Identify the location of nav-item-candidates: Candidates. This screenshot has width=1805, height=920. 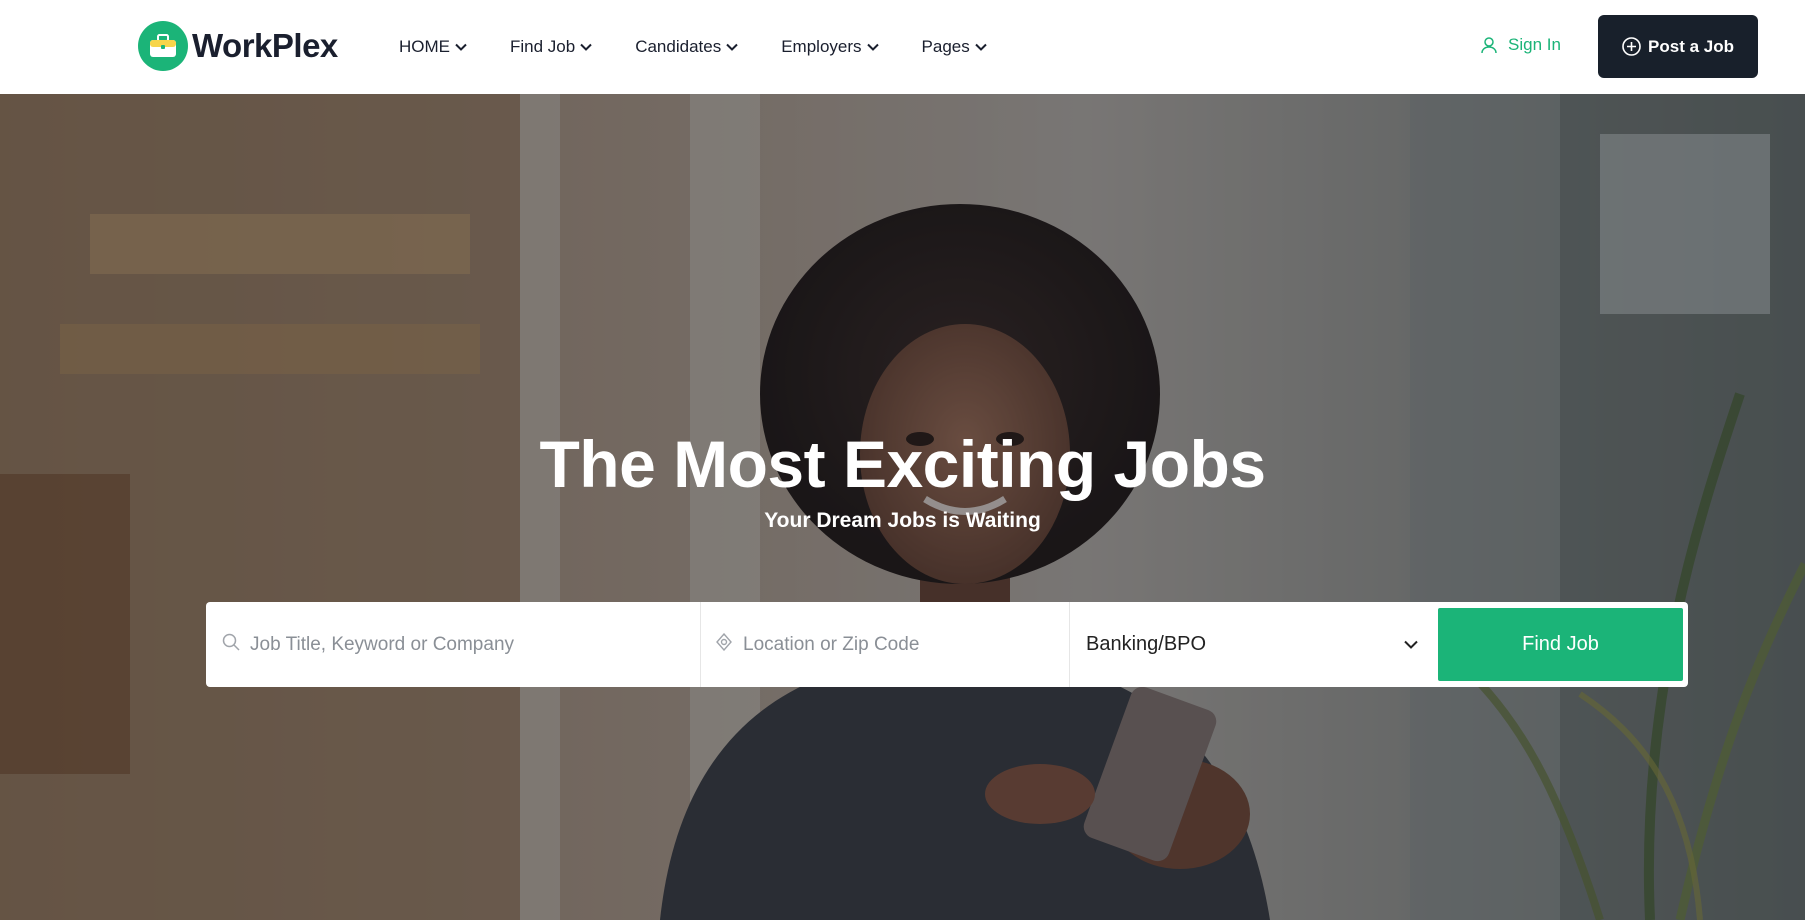
(686, 47).